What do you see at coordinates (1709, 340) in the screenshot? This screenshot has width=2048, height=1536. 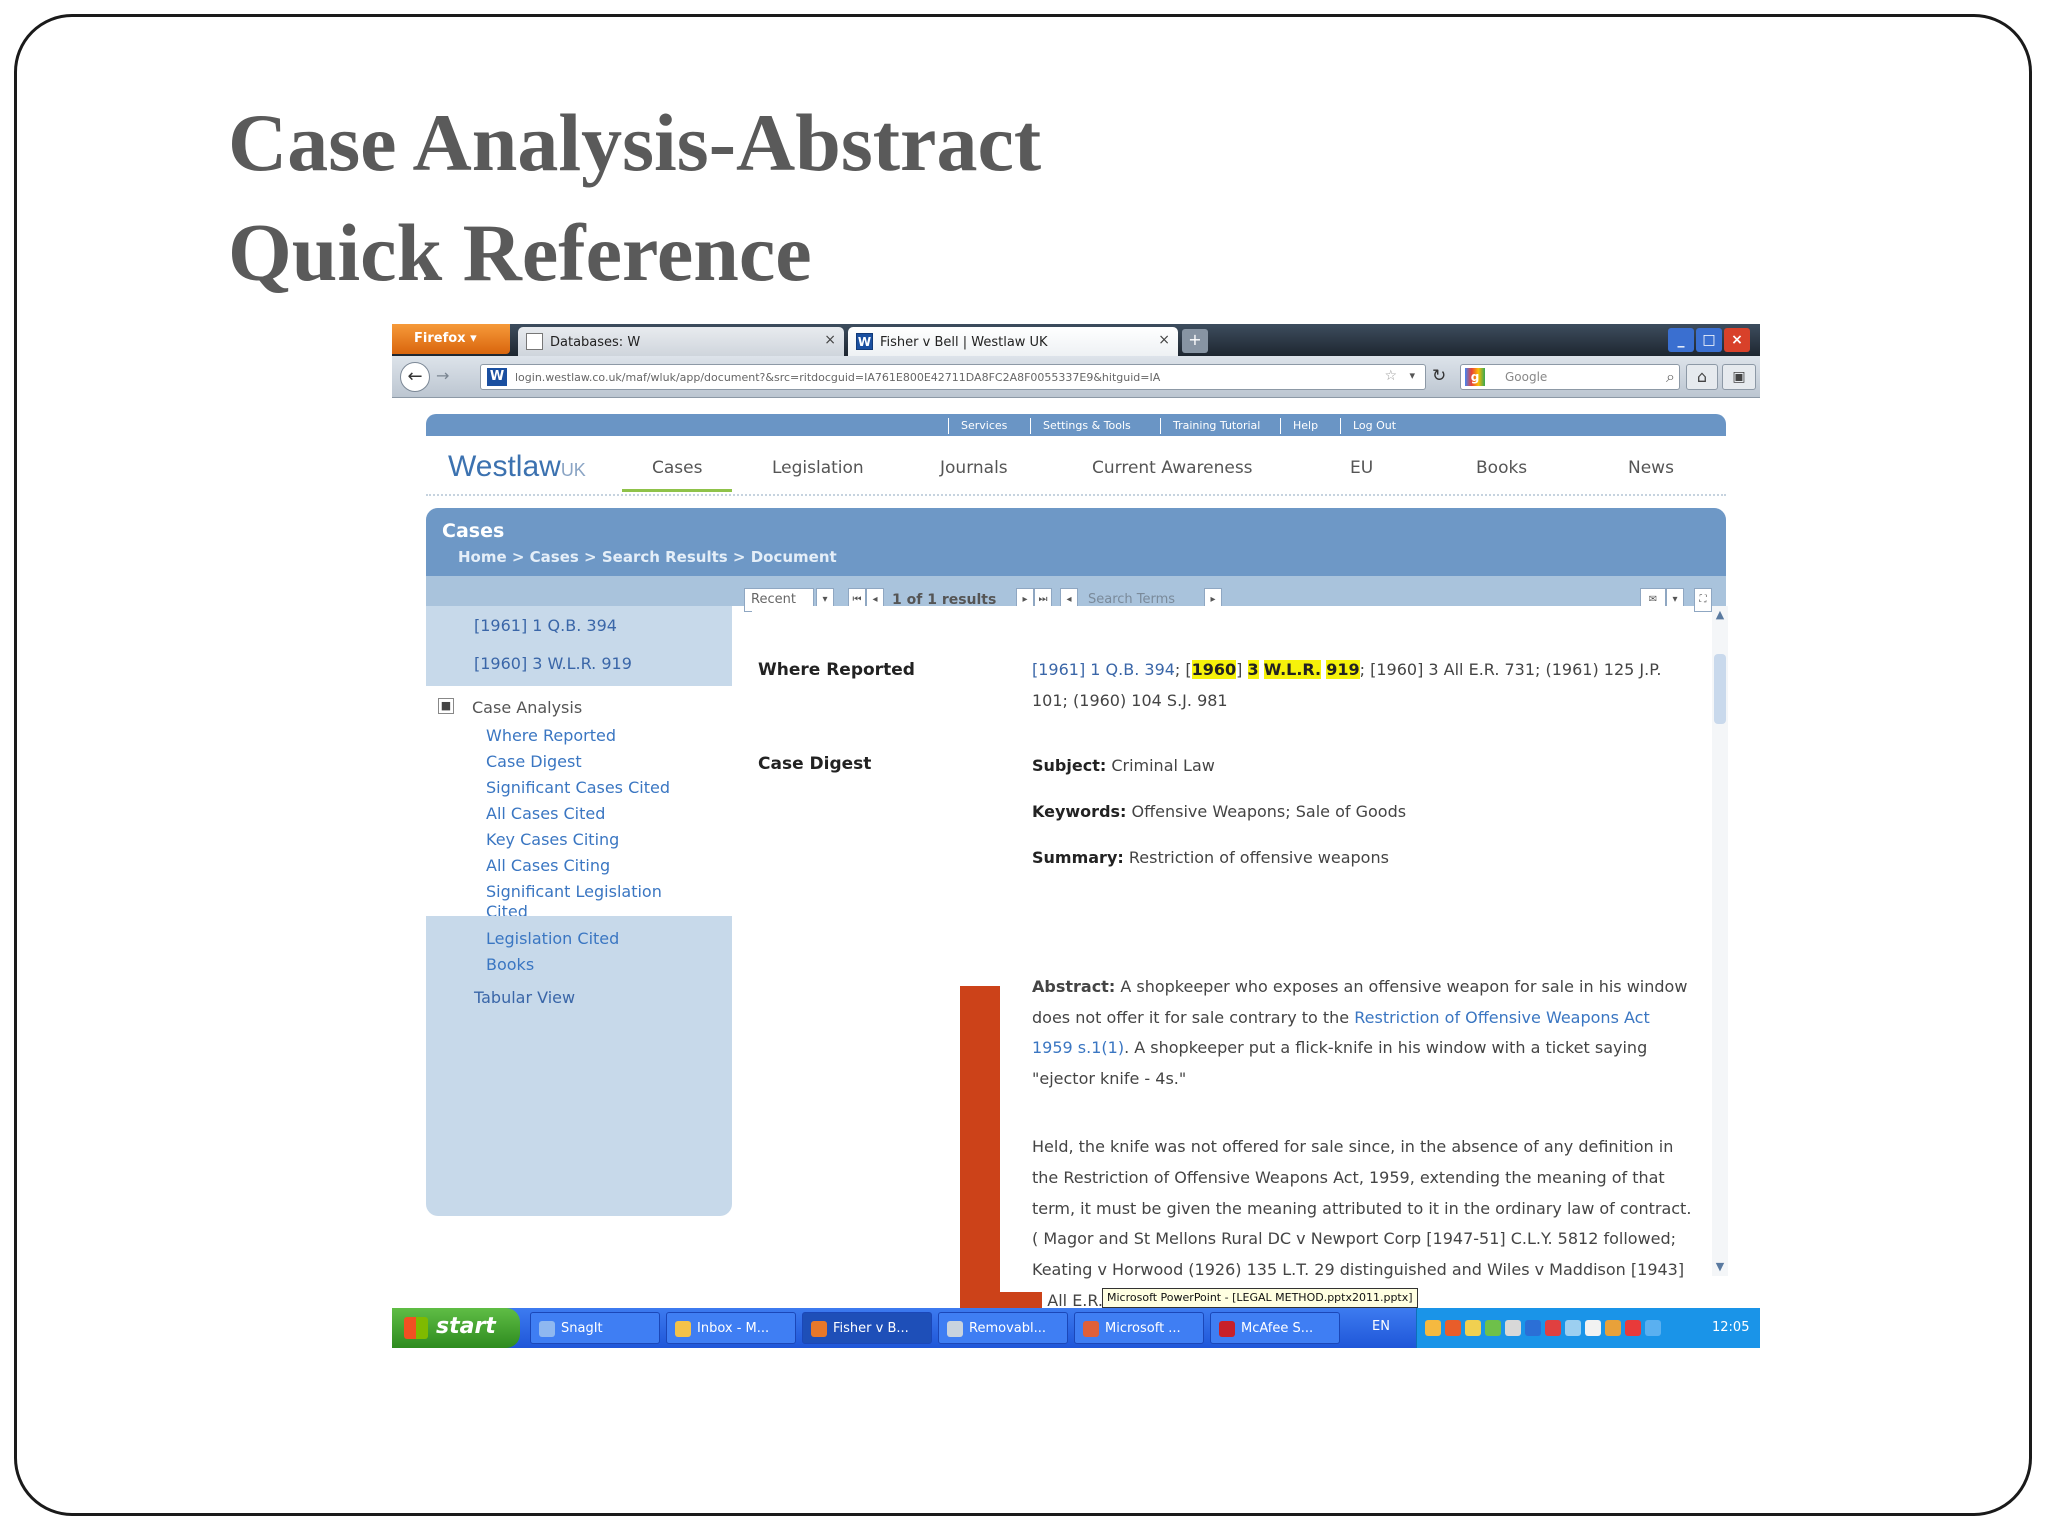 I see `maximize-icon: □` at bounding box center [1709, 340].